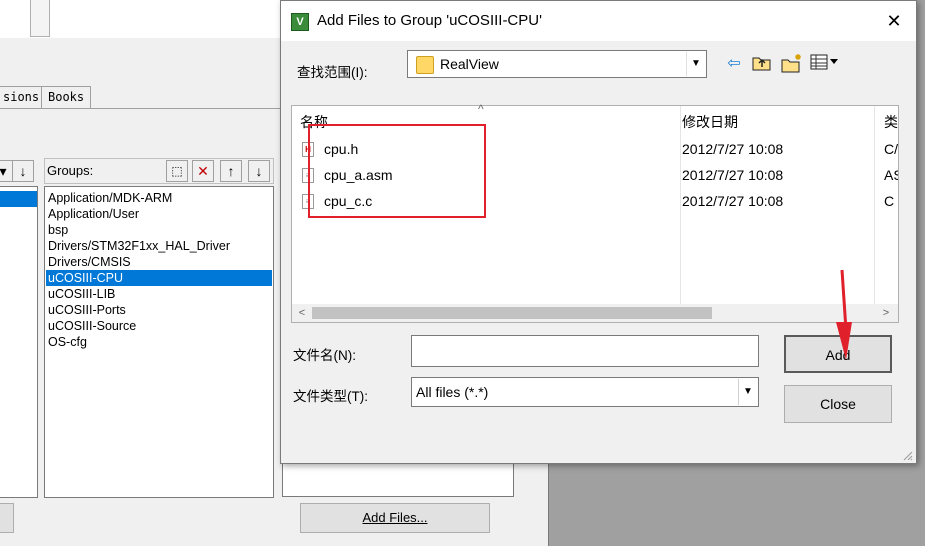  What do you see at coordinates (159, 262) in the screenshot?
I see `group-item: Drivers/CMSIS` at bounding box center [159, 262].